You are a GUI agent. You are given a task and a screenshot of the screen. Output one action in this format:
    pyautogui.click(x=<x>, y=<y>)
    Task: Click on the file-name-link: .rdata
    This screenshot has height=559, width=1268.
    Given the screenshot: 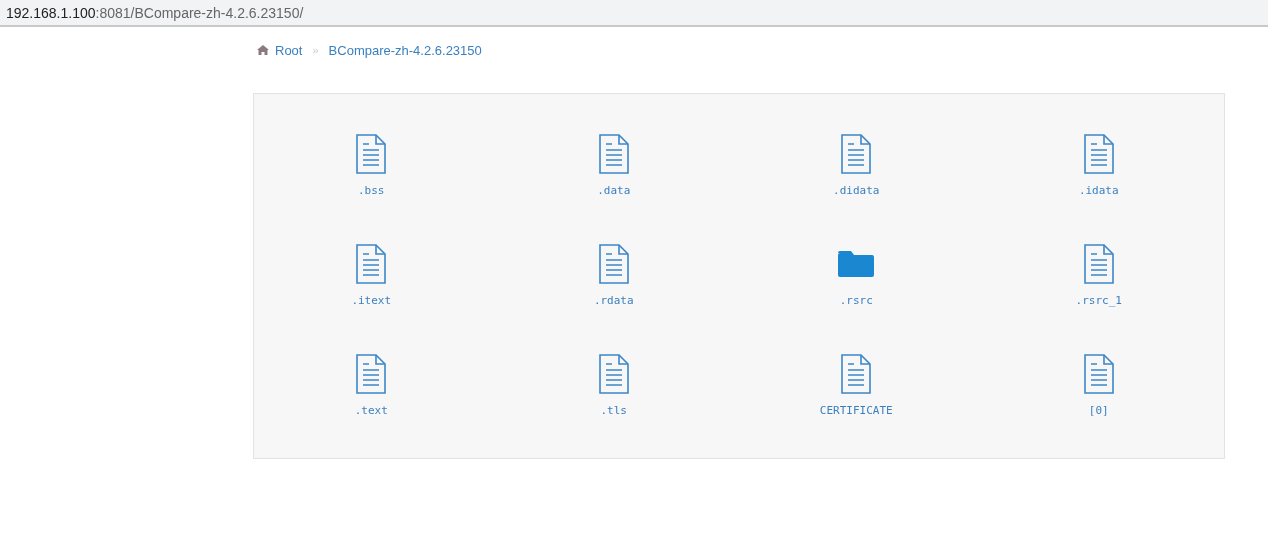 What is the action you would take?
    pyautogui.click(x=613, y=300)
    